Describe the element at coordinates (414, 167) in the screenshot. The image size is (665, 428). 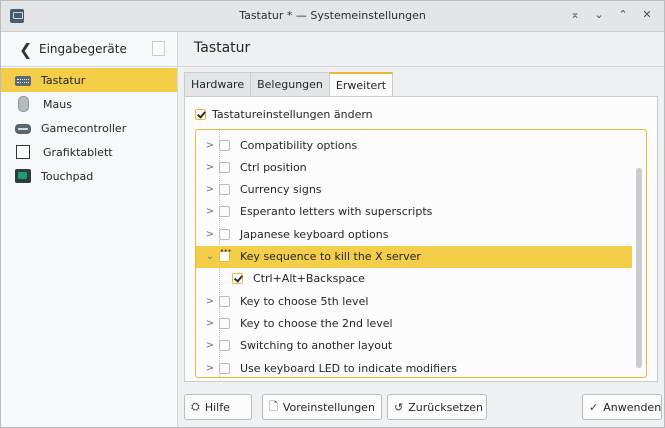
I see `tree-row: > Ctrl position` at that location.